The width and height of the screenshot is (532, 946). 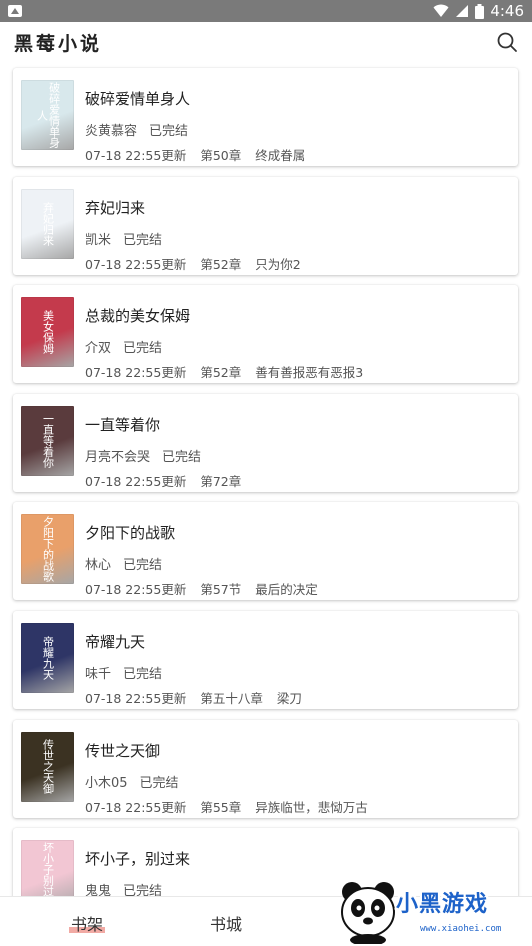 I want to click on book-meta: 介双 已完结, so click(x=123, y=346).